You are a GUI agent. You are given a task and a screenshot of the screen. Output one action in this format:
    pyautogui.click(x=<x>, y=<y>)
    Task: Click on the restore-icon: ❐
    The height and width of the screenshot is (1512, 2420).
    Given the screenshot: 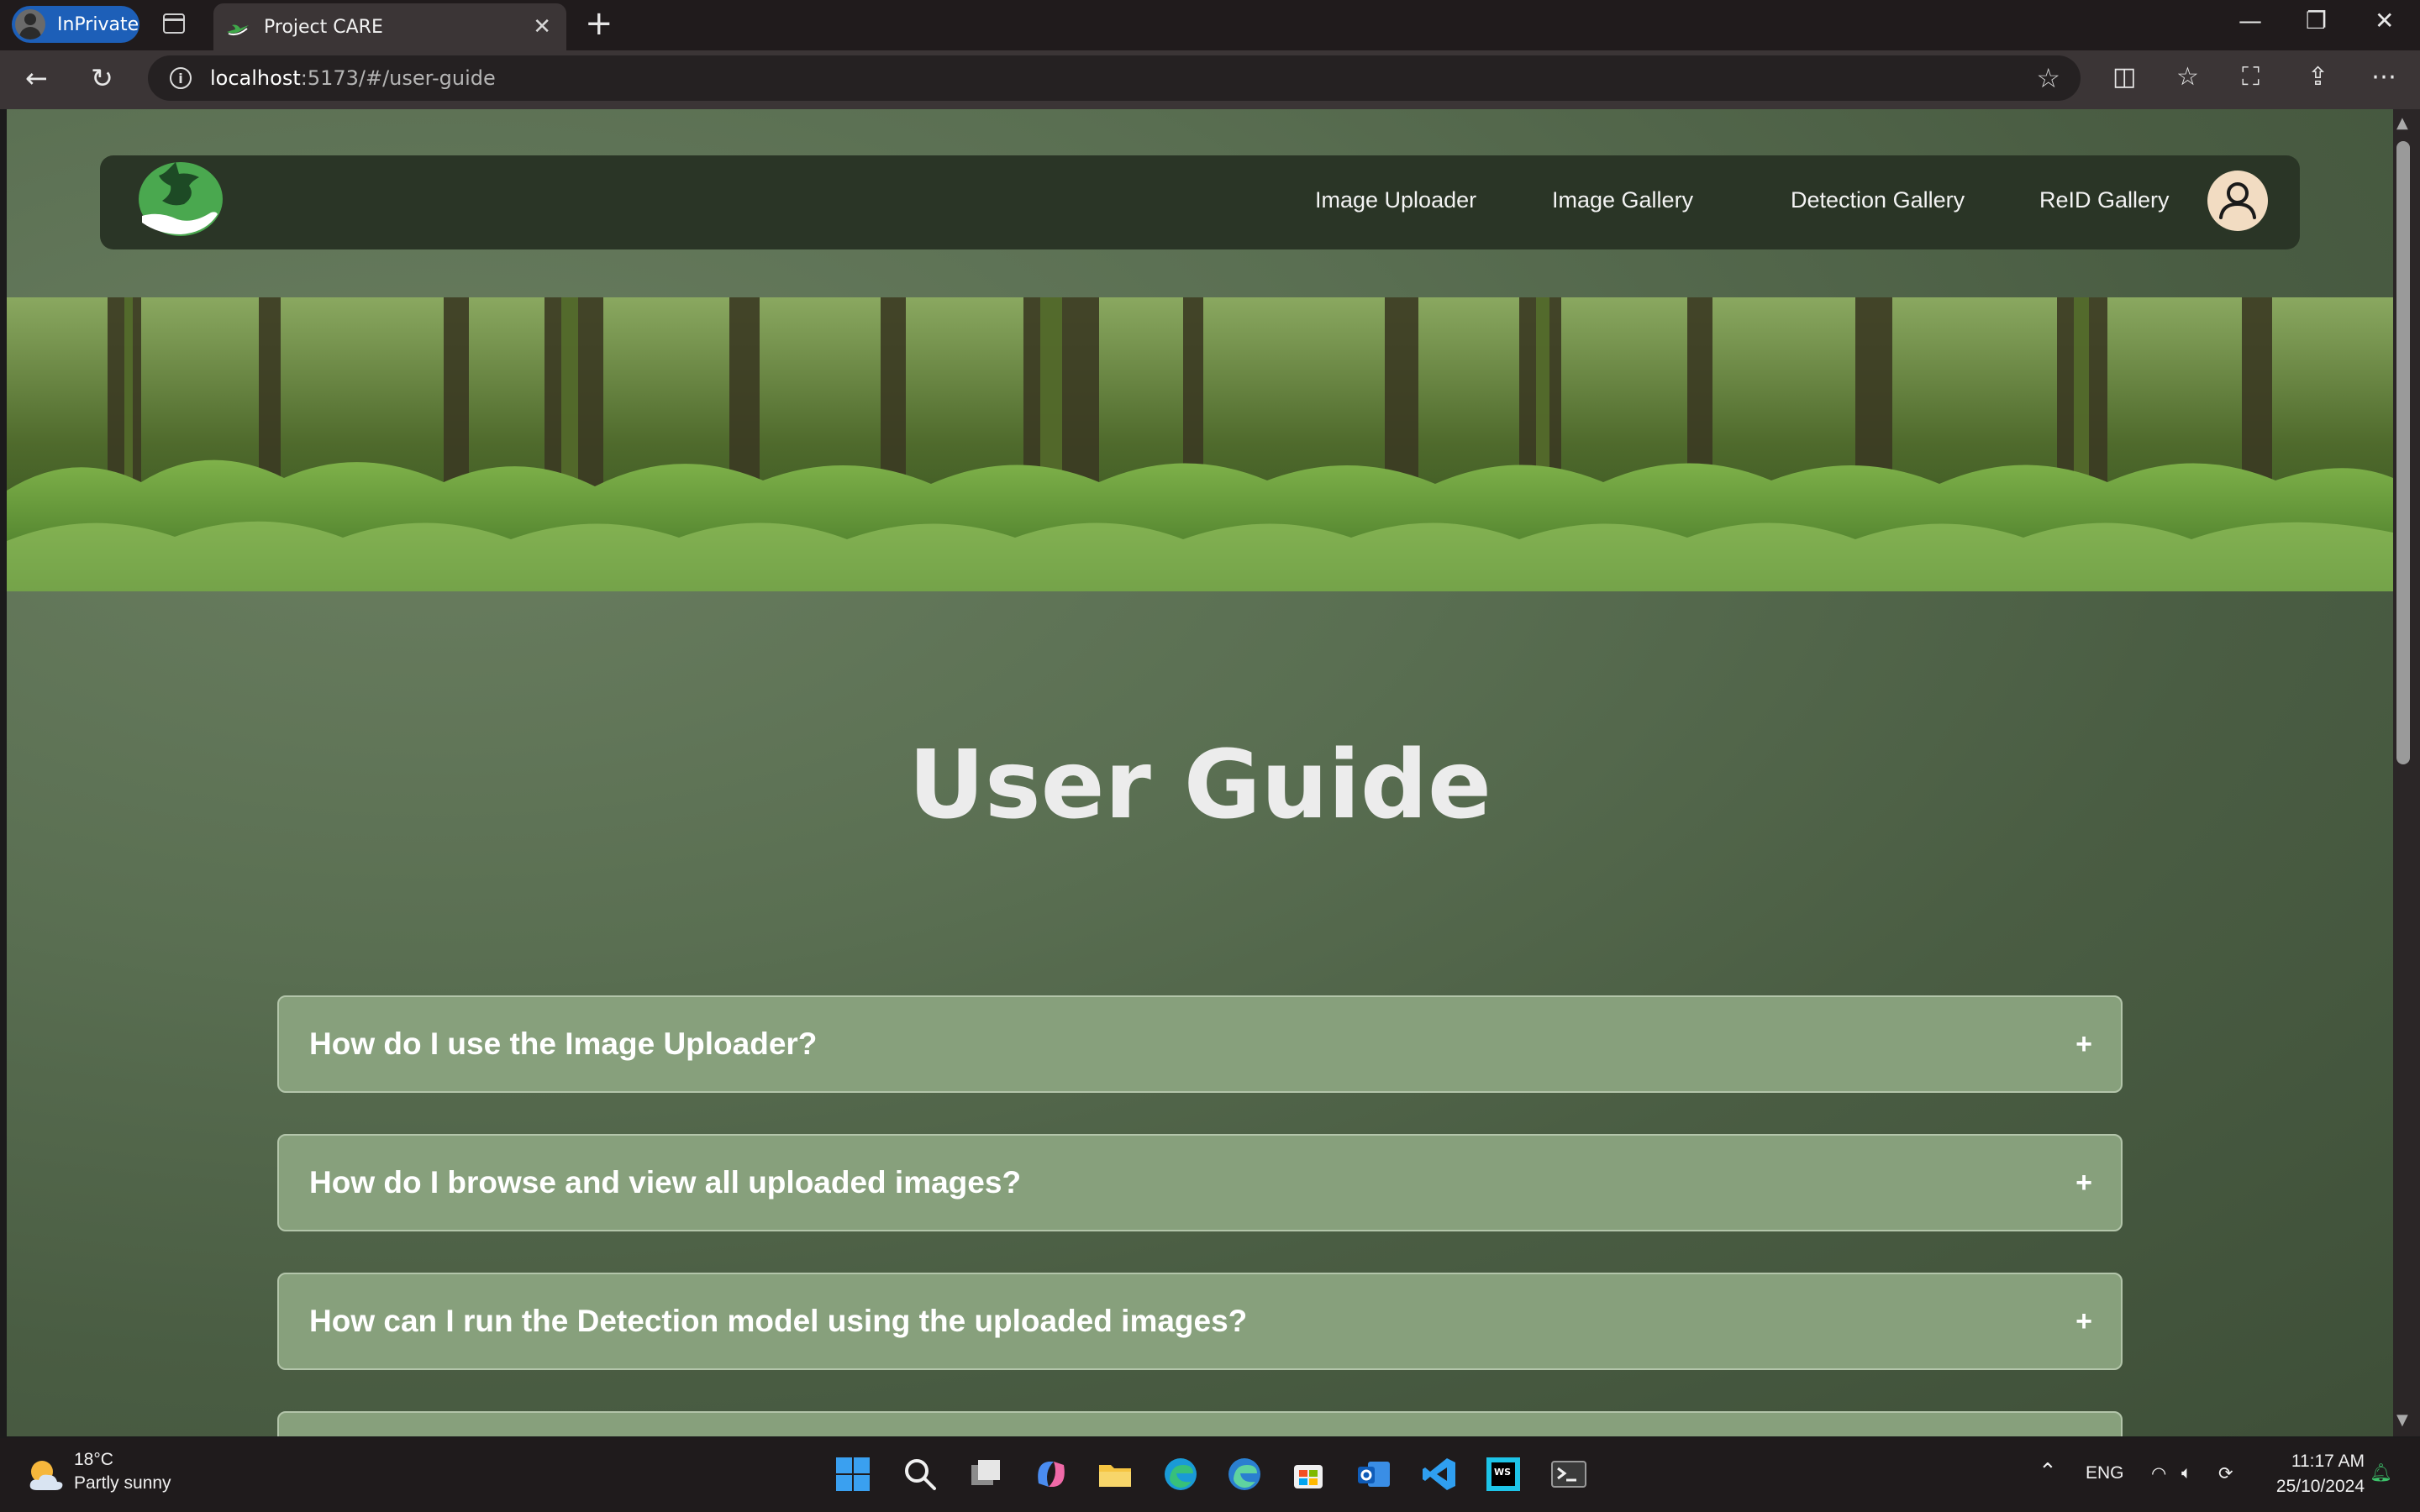 What is the action you would take?
    pyautogui.click(x=2316, y=20)
    